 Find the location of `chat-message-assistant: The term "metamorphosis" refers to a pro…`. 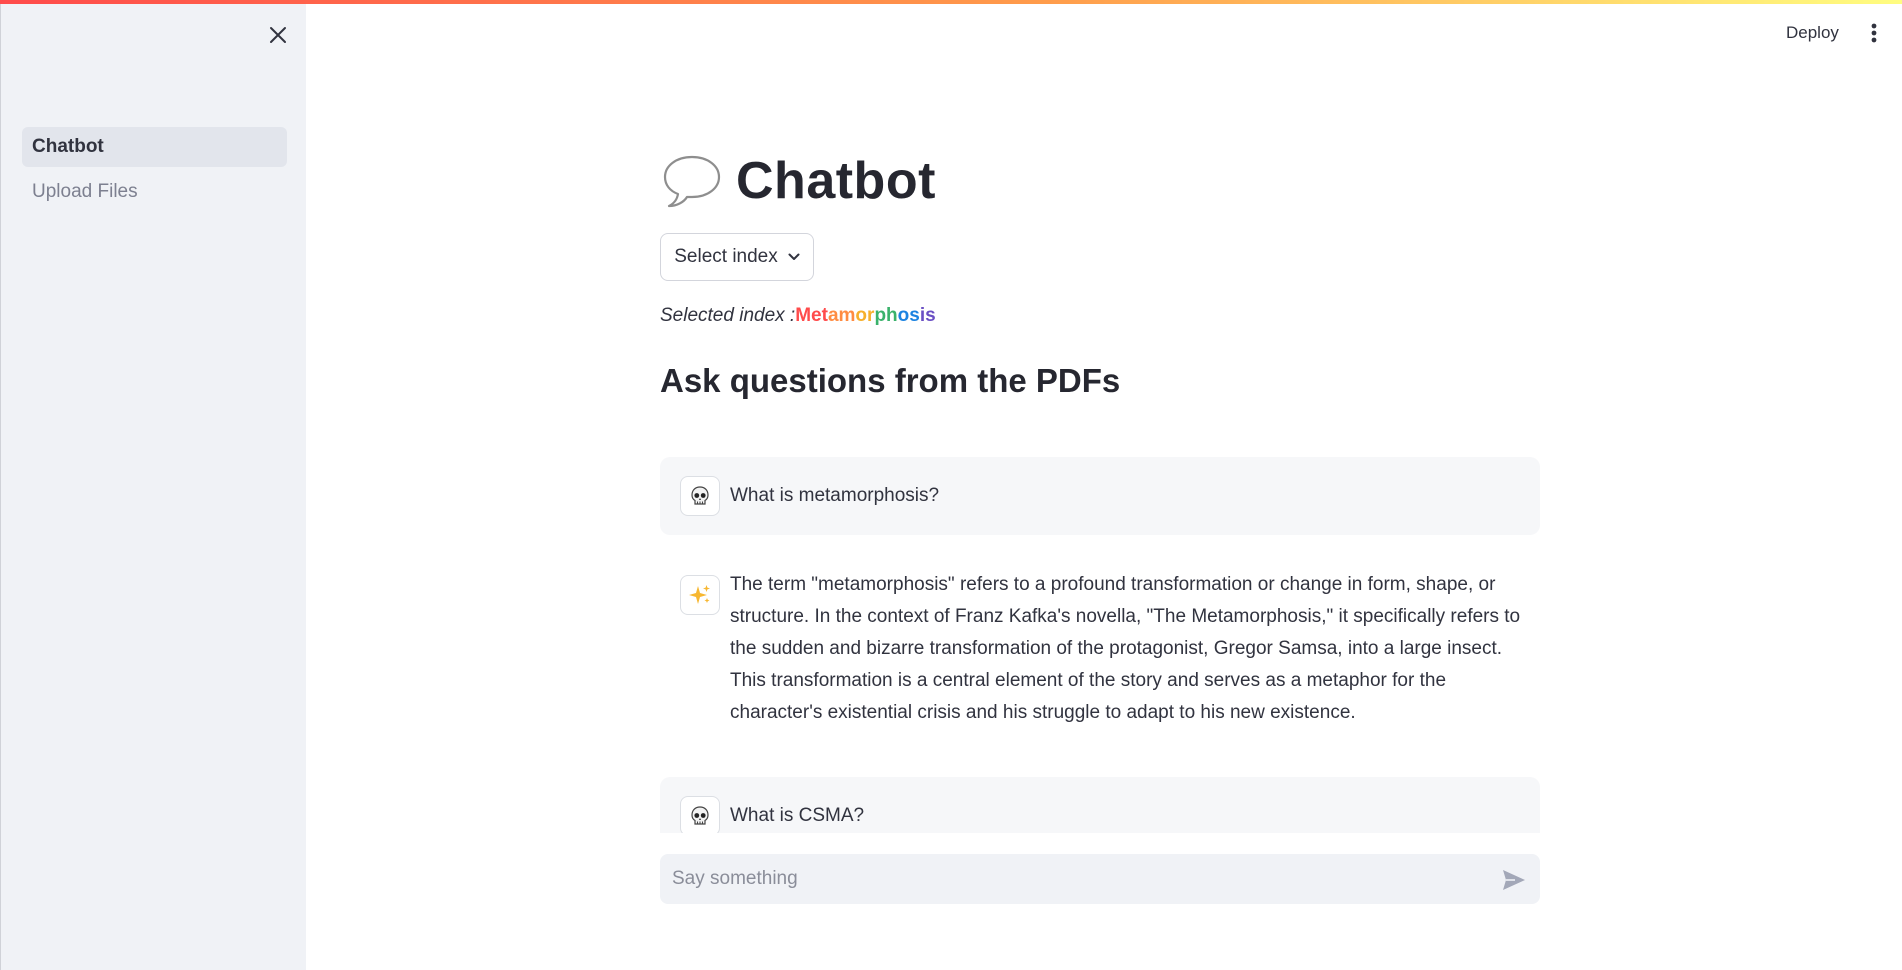

chat-message-assistant: The term "metamorphosis" refers to a pro… is located at coordinates (1100, 645).